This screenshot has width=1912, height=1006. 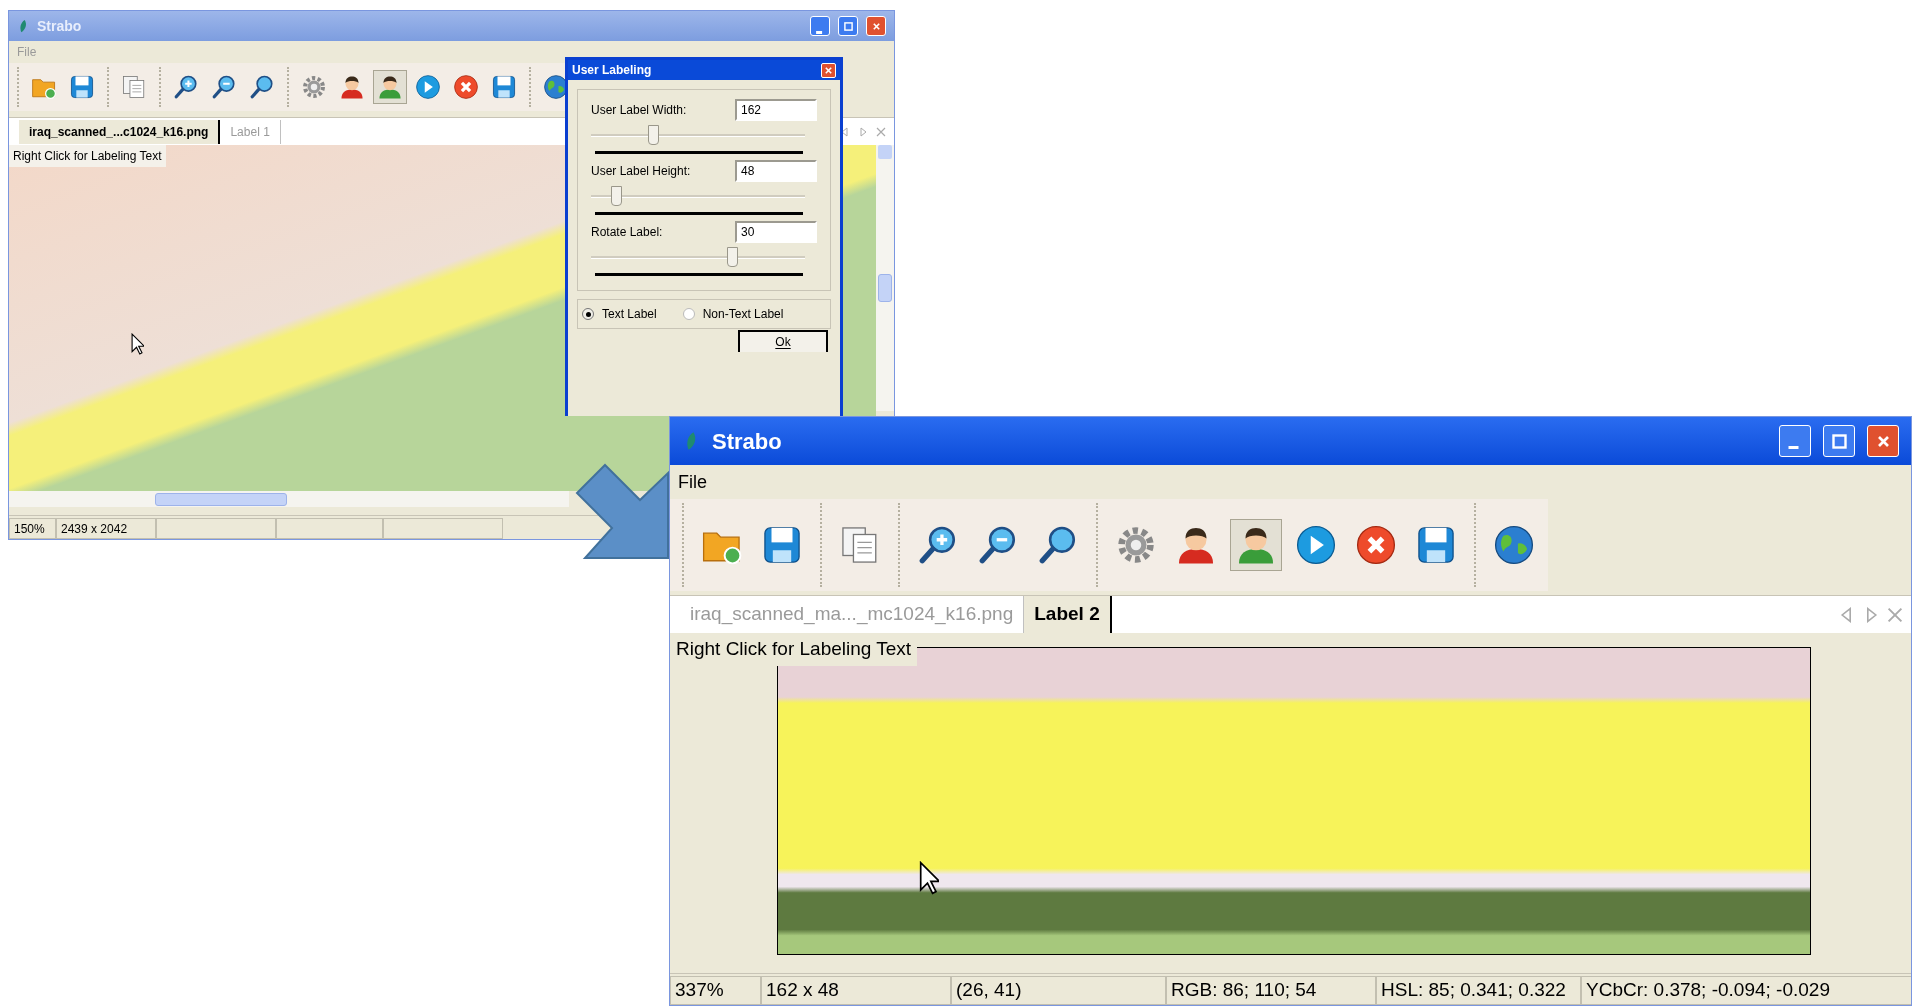 I want to click on status-cell: RGB: 86; 110; 54, so click(x=1271, y=990).